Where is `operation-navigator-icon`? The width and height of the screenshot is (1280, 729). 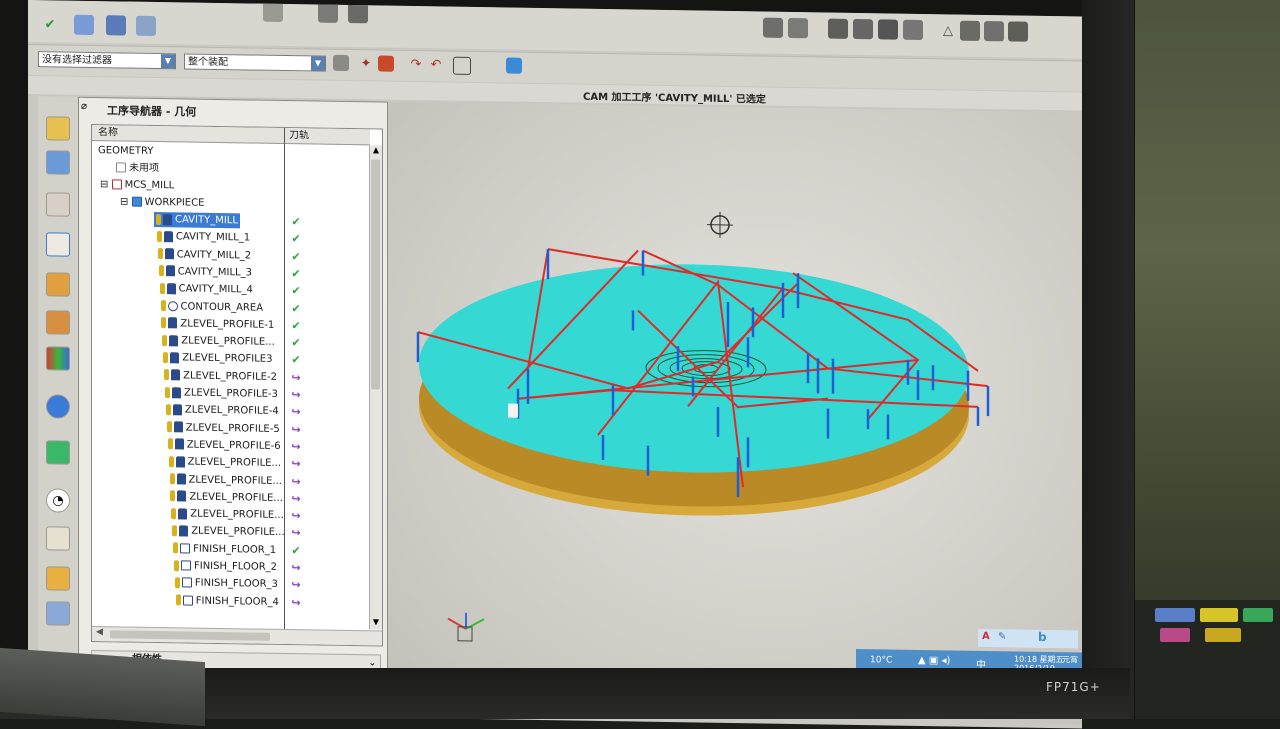
operation-navigator-icon is located at coordinates (58, 244).